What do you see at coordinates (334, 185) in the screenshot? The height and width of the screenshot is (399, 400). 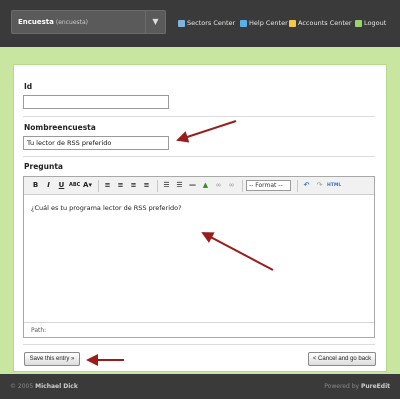 I see `html-source-icon: HTML` at bounding box center [334, 185].